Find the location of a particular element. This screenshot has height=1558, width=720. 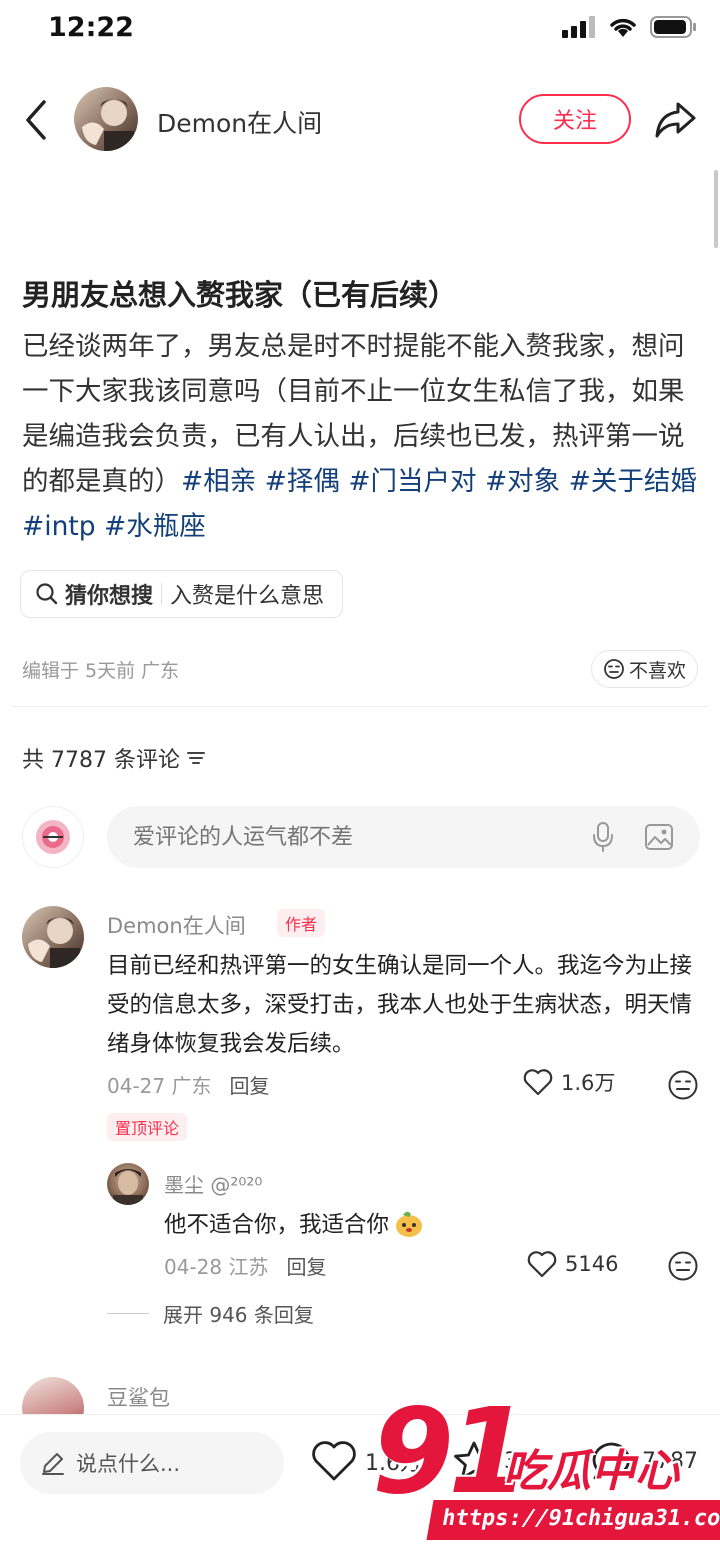

comment-count: 共 7787 条评论 is located at coordinates (114, 758).